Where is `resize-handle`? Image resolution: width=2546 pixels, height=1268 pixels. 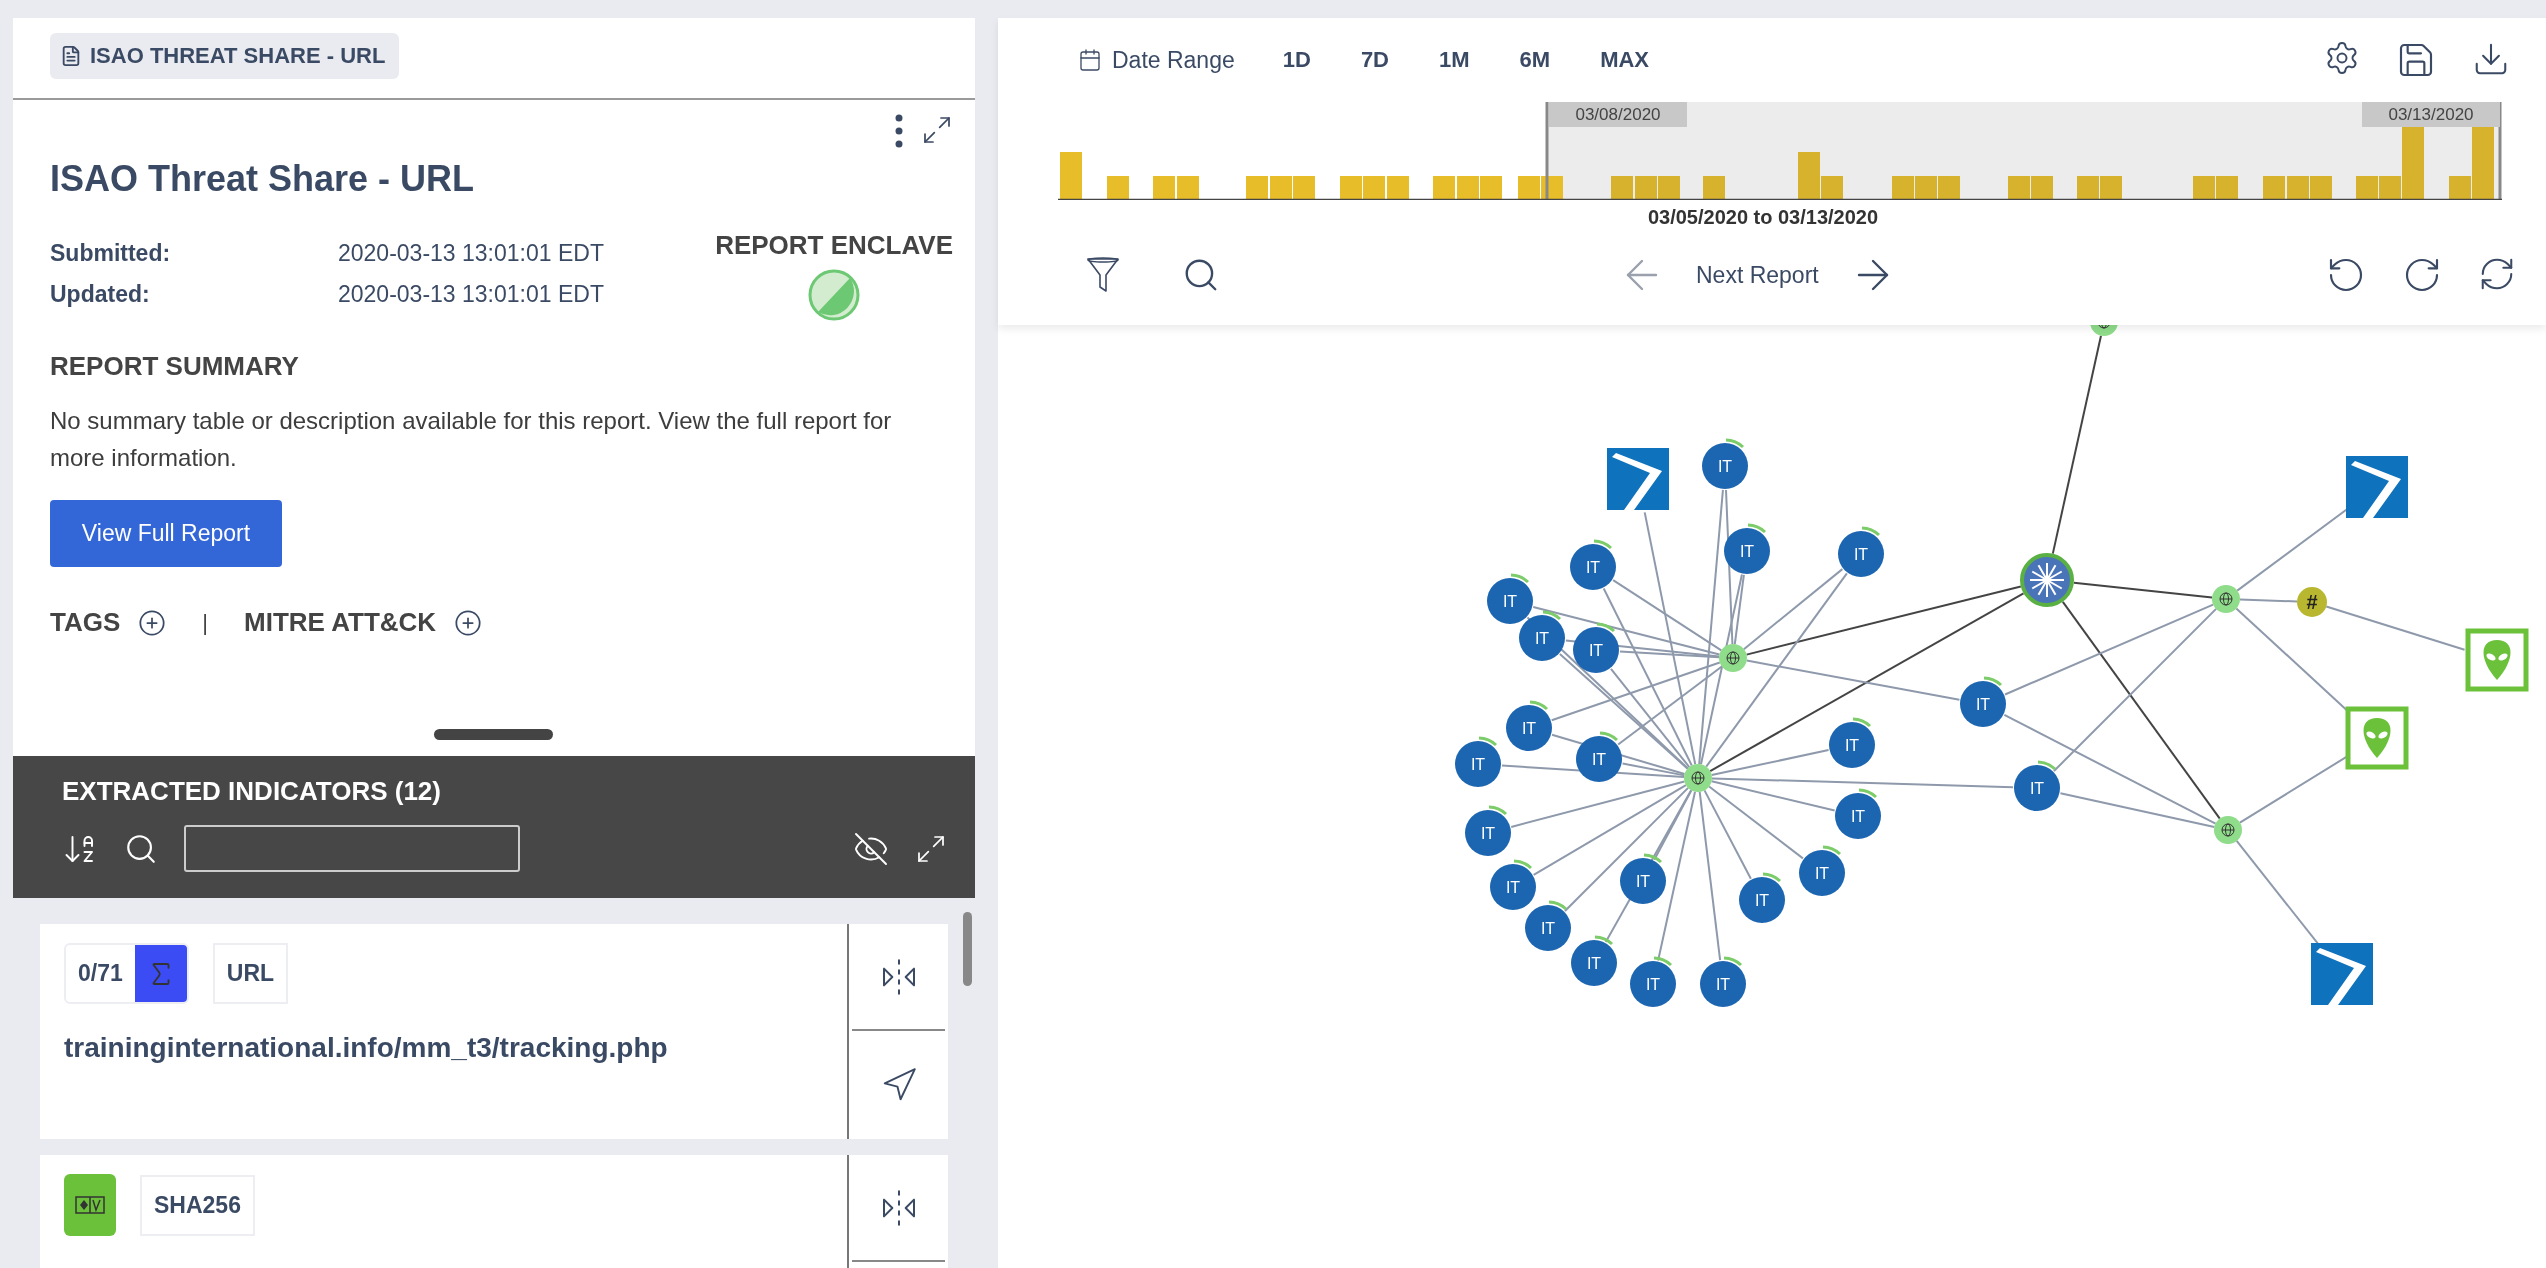 resize-handle is located at coordinates (493, 734).